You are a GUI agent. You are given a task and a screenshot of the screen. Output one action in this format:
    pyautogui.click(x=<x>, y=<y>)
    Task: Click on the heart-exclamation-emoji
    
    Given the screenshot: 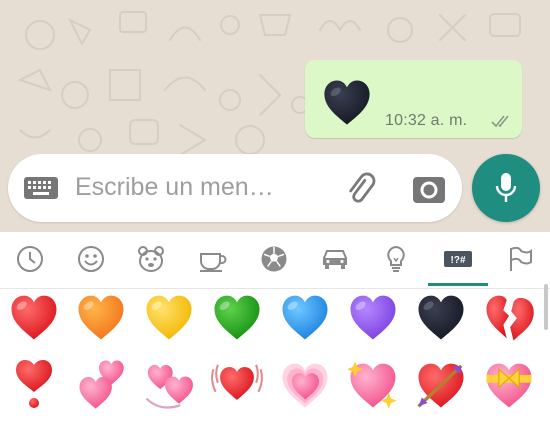 What is the action you would take?
    pyautogui.click(x=34, y=385)
    